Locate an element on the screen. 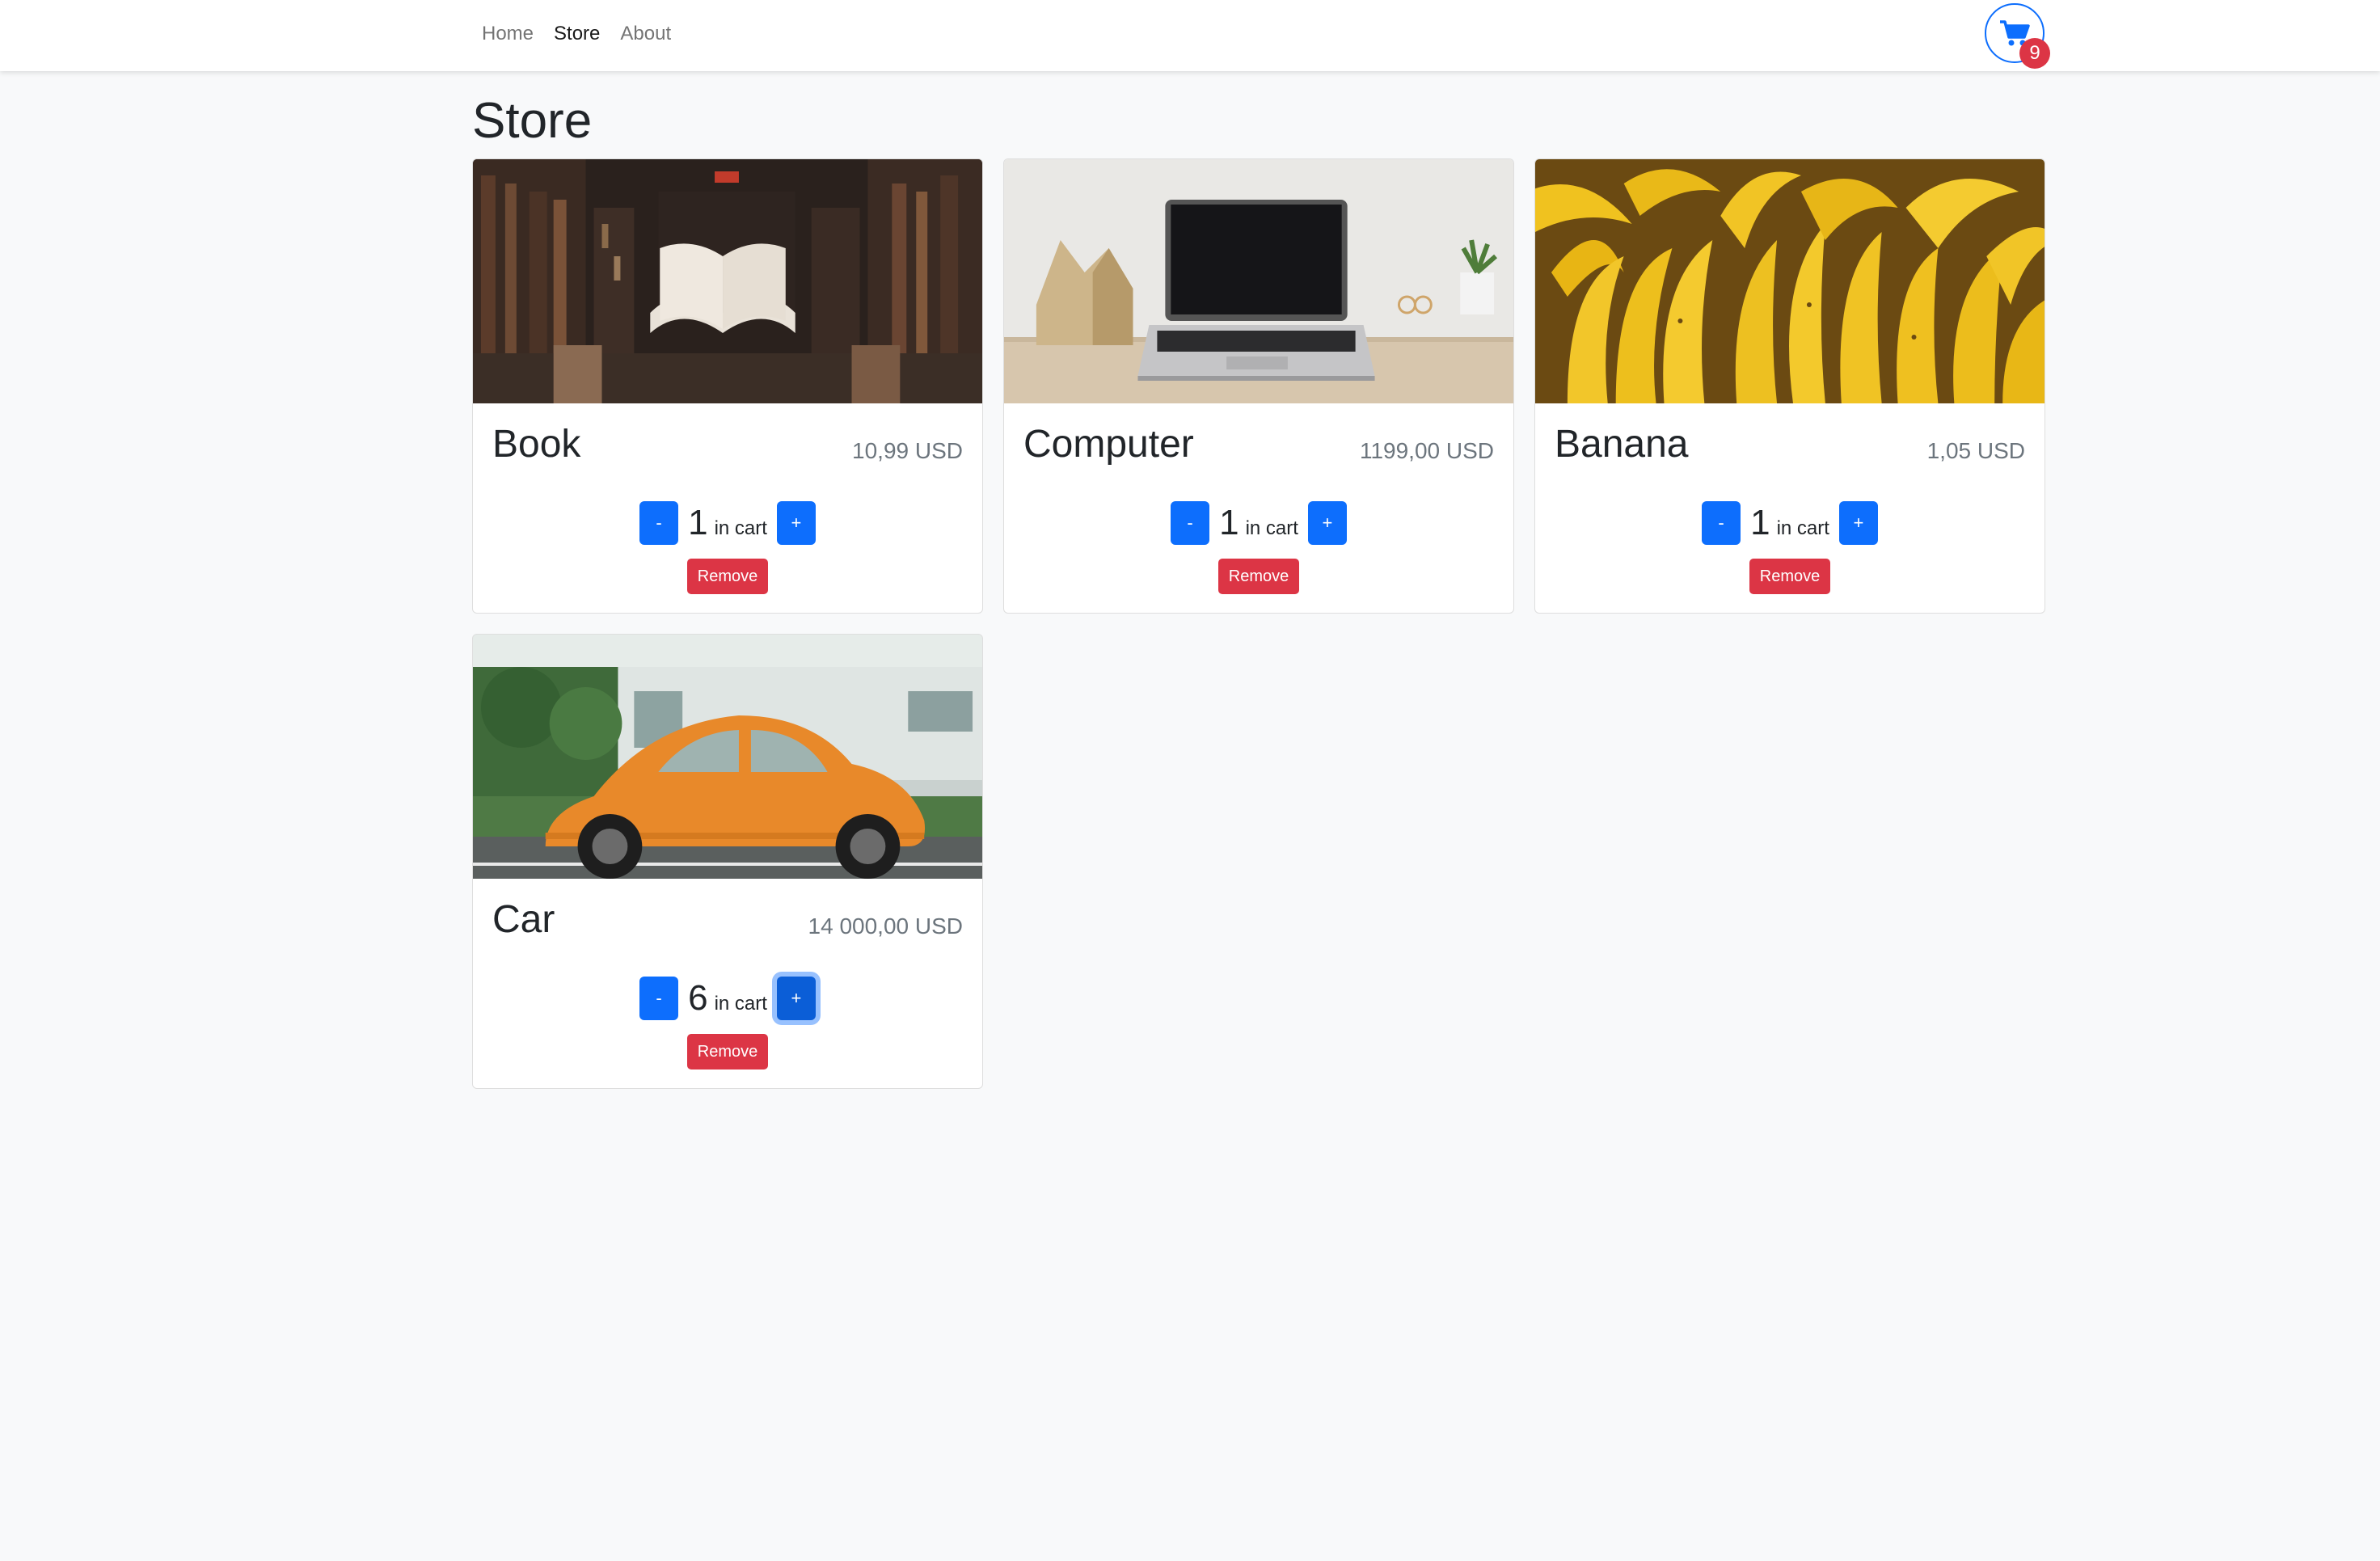  product-image-banana is located at coordinates (1790, 281).